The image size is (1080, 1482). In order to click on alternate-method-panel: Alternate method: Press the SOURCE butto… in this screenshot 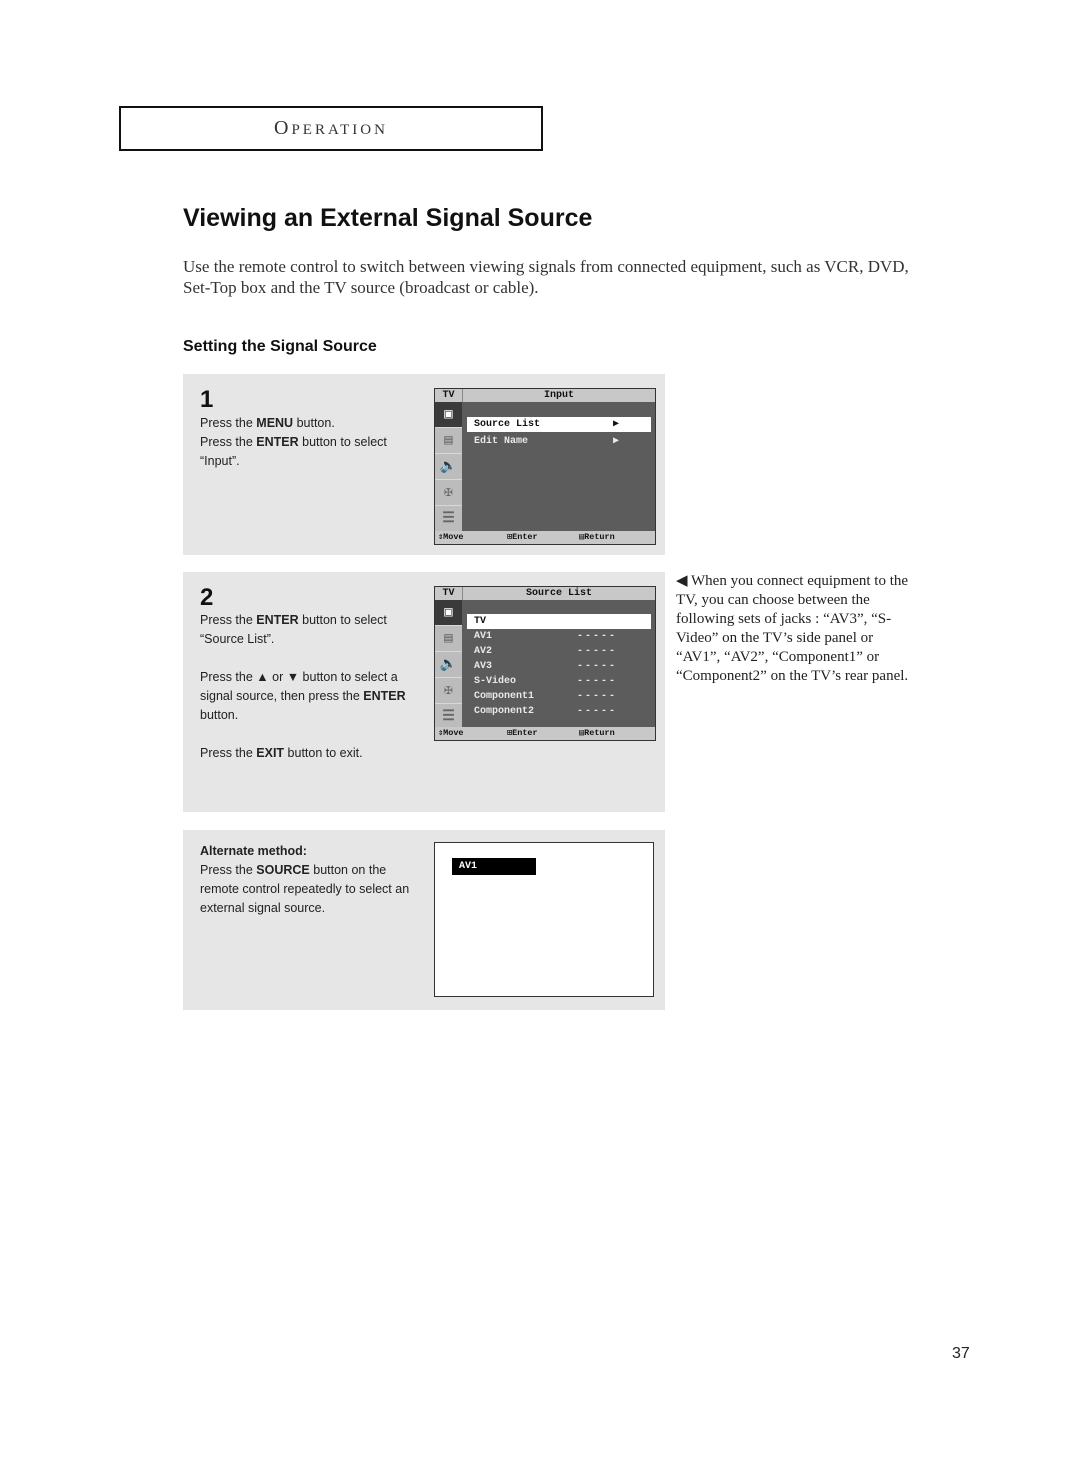, I will do `click(424, 920)`.